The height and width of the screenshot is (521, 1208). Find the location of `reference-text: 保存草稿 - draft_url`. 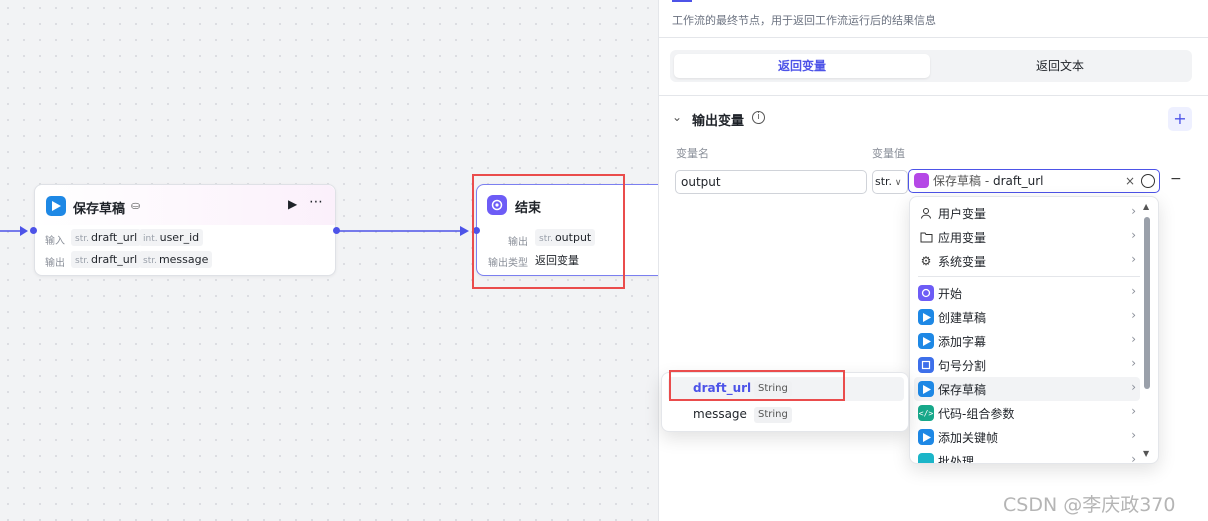

reference-text: 保存草稿 - draft_url is located at coordinates (988, 181).